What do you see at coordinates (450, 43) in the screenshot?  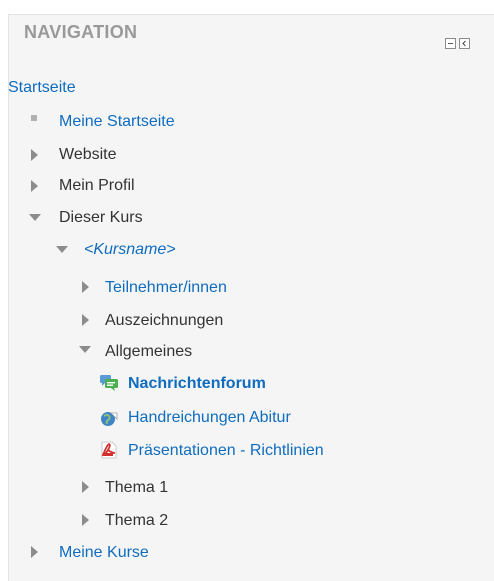 I see `minimize-icon` at bounding box center [450, 43].